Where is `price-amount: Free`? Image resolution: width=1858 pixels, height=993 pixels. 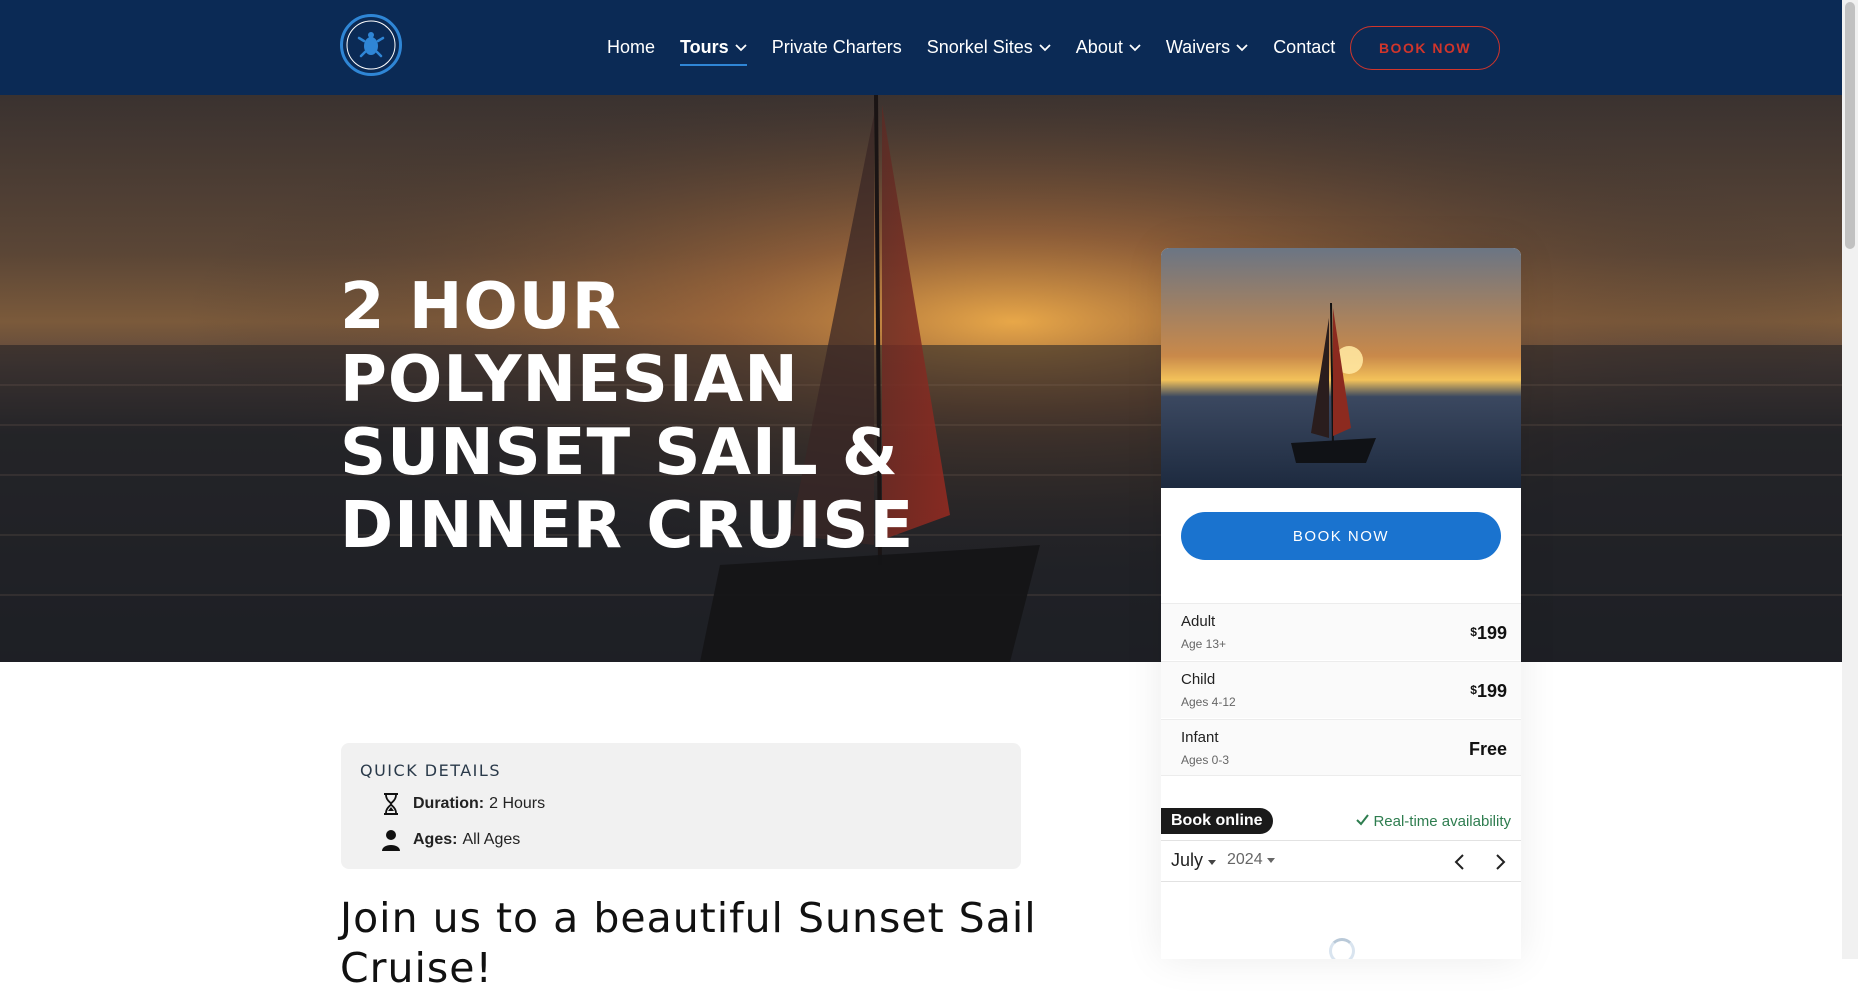 price-amount: Free is located at coordinates (1487, 749).